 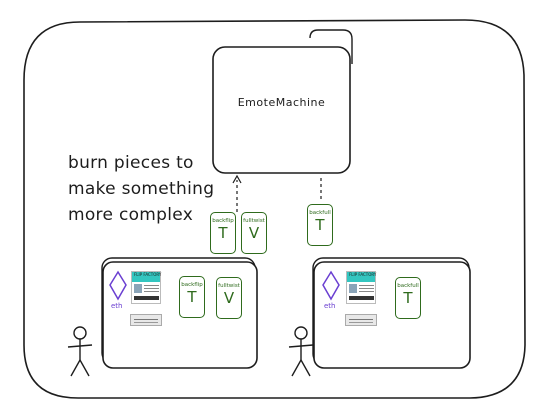 I want to click on wallet-card-backfull: backfull T, so click(x=408, y=298).